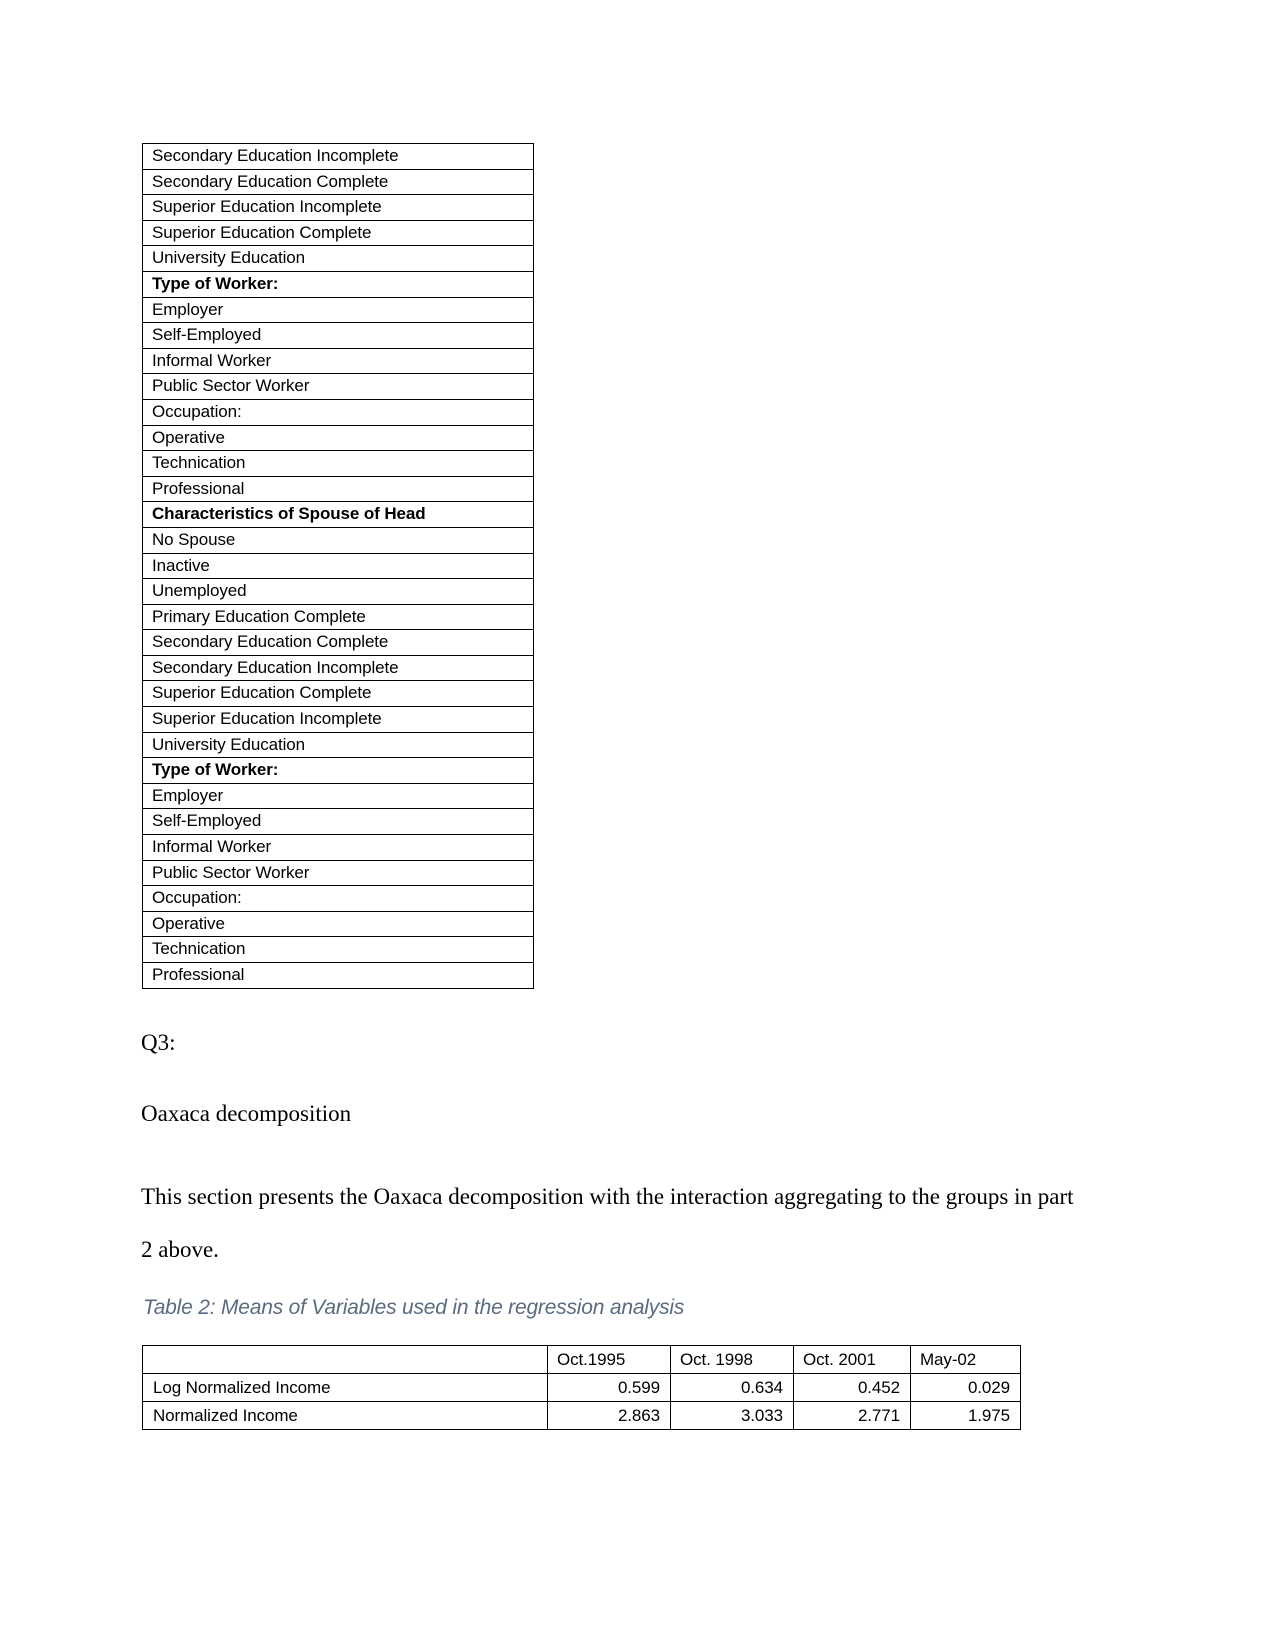 This screenshot has width=1275, height=1651. What do you see at coordinates (345, 1415) in the screenshot?
I see `row-label: Normalized Income` at bounding box center [345, 1415].